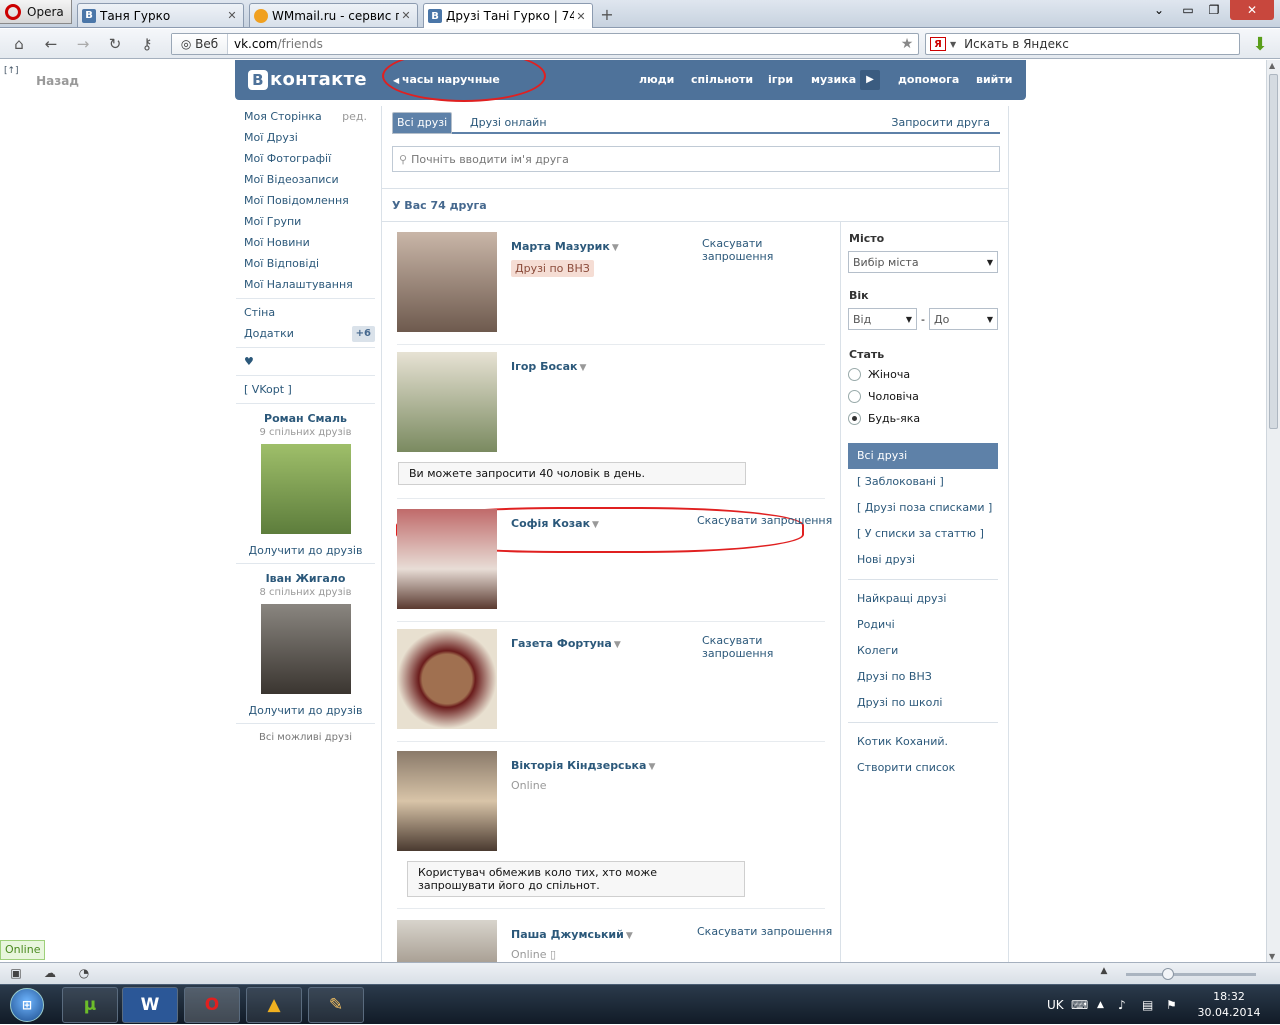  I want to click on friend-name: Ігор Босак ▼, so click(548, 366).